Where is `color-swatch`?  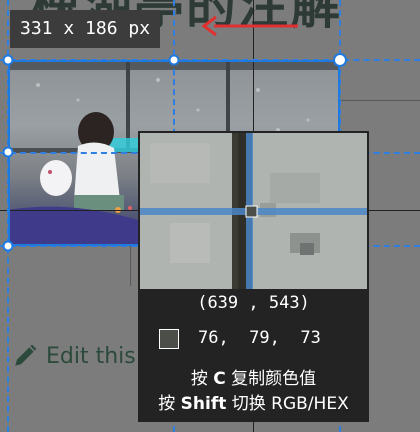
color-swatch is located at coordinates (169, 339).